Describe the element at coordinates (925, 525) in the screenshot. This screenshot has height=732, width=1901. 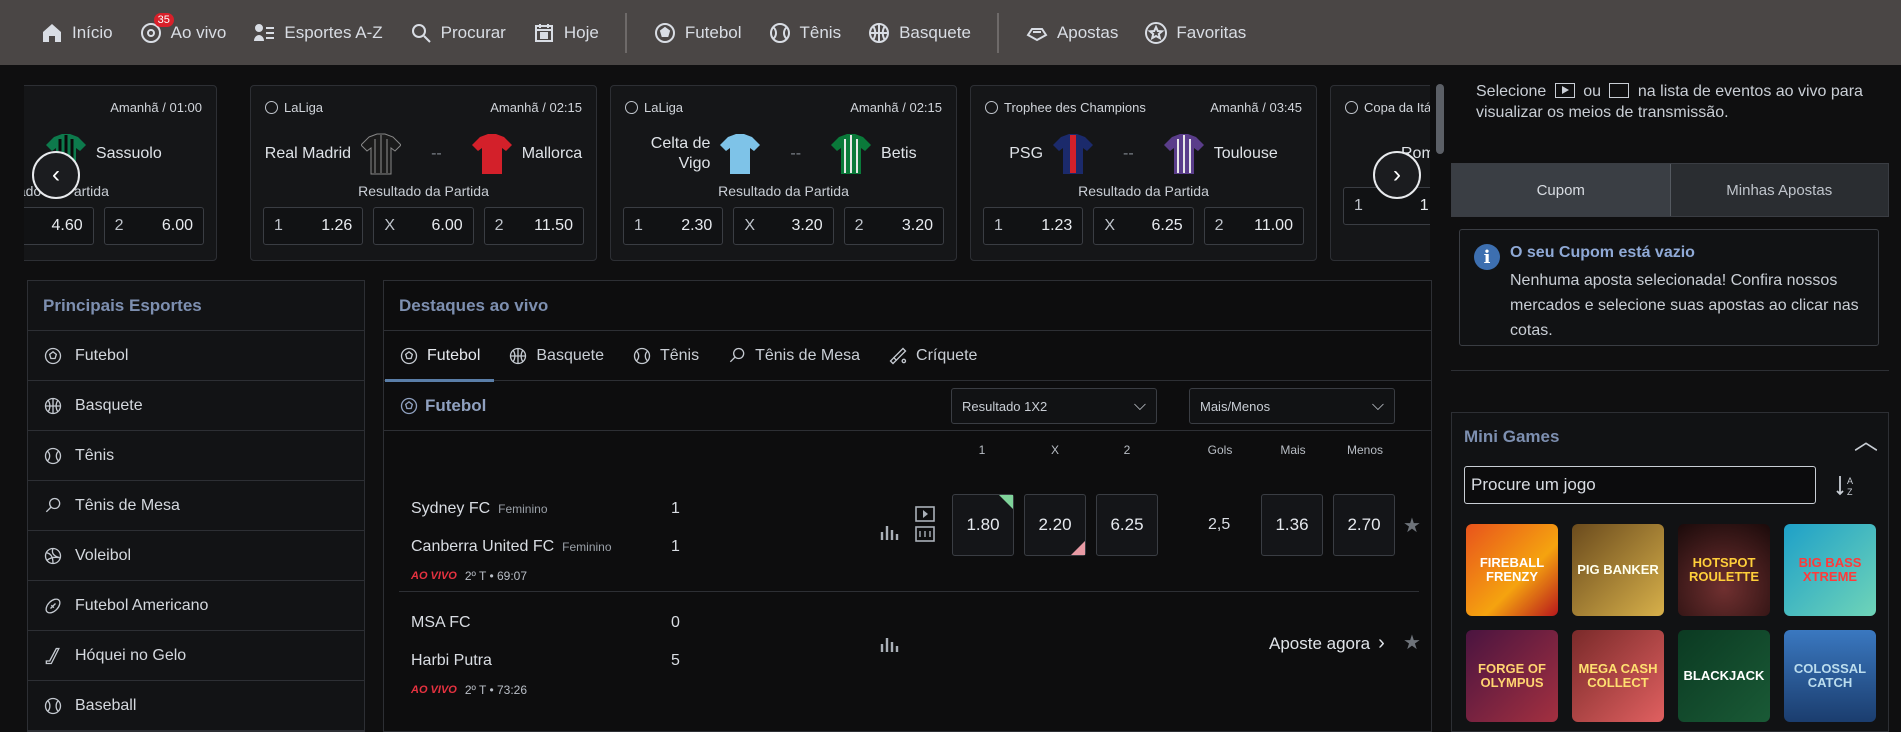
I see `stream-icon` at that location.